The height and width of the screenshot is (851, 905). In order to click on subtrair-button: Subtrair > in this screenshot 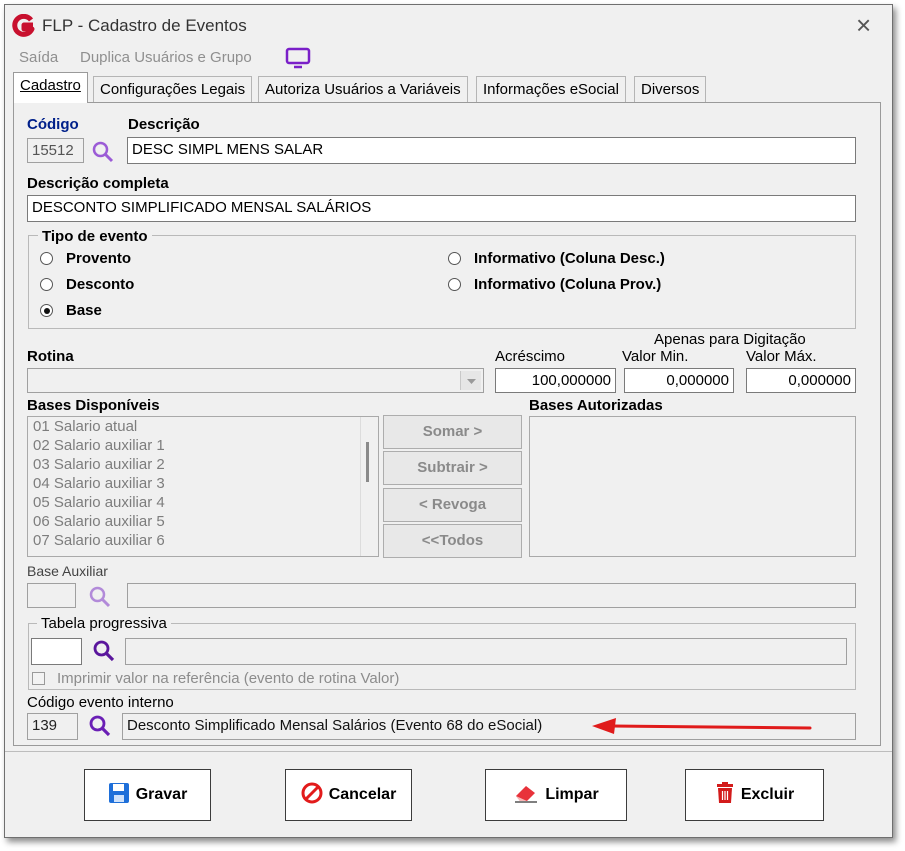, I will do `click(452, 468)`.